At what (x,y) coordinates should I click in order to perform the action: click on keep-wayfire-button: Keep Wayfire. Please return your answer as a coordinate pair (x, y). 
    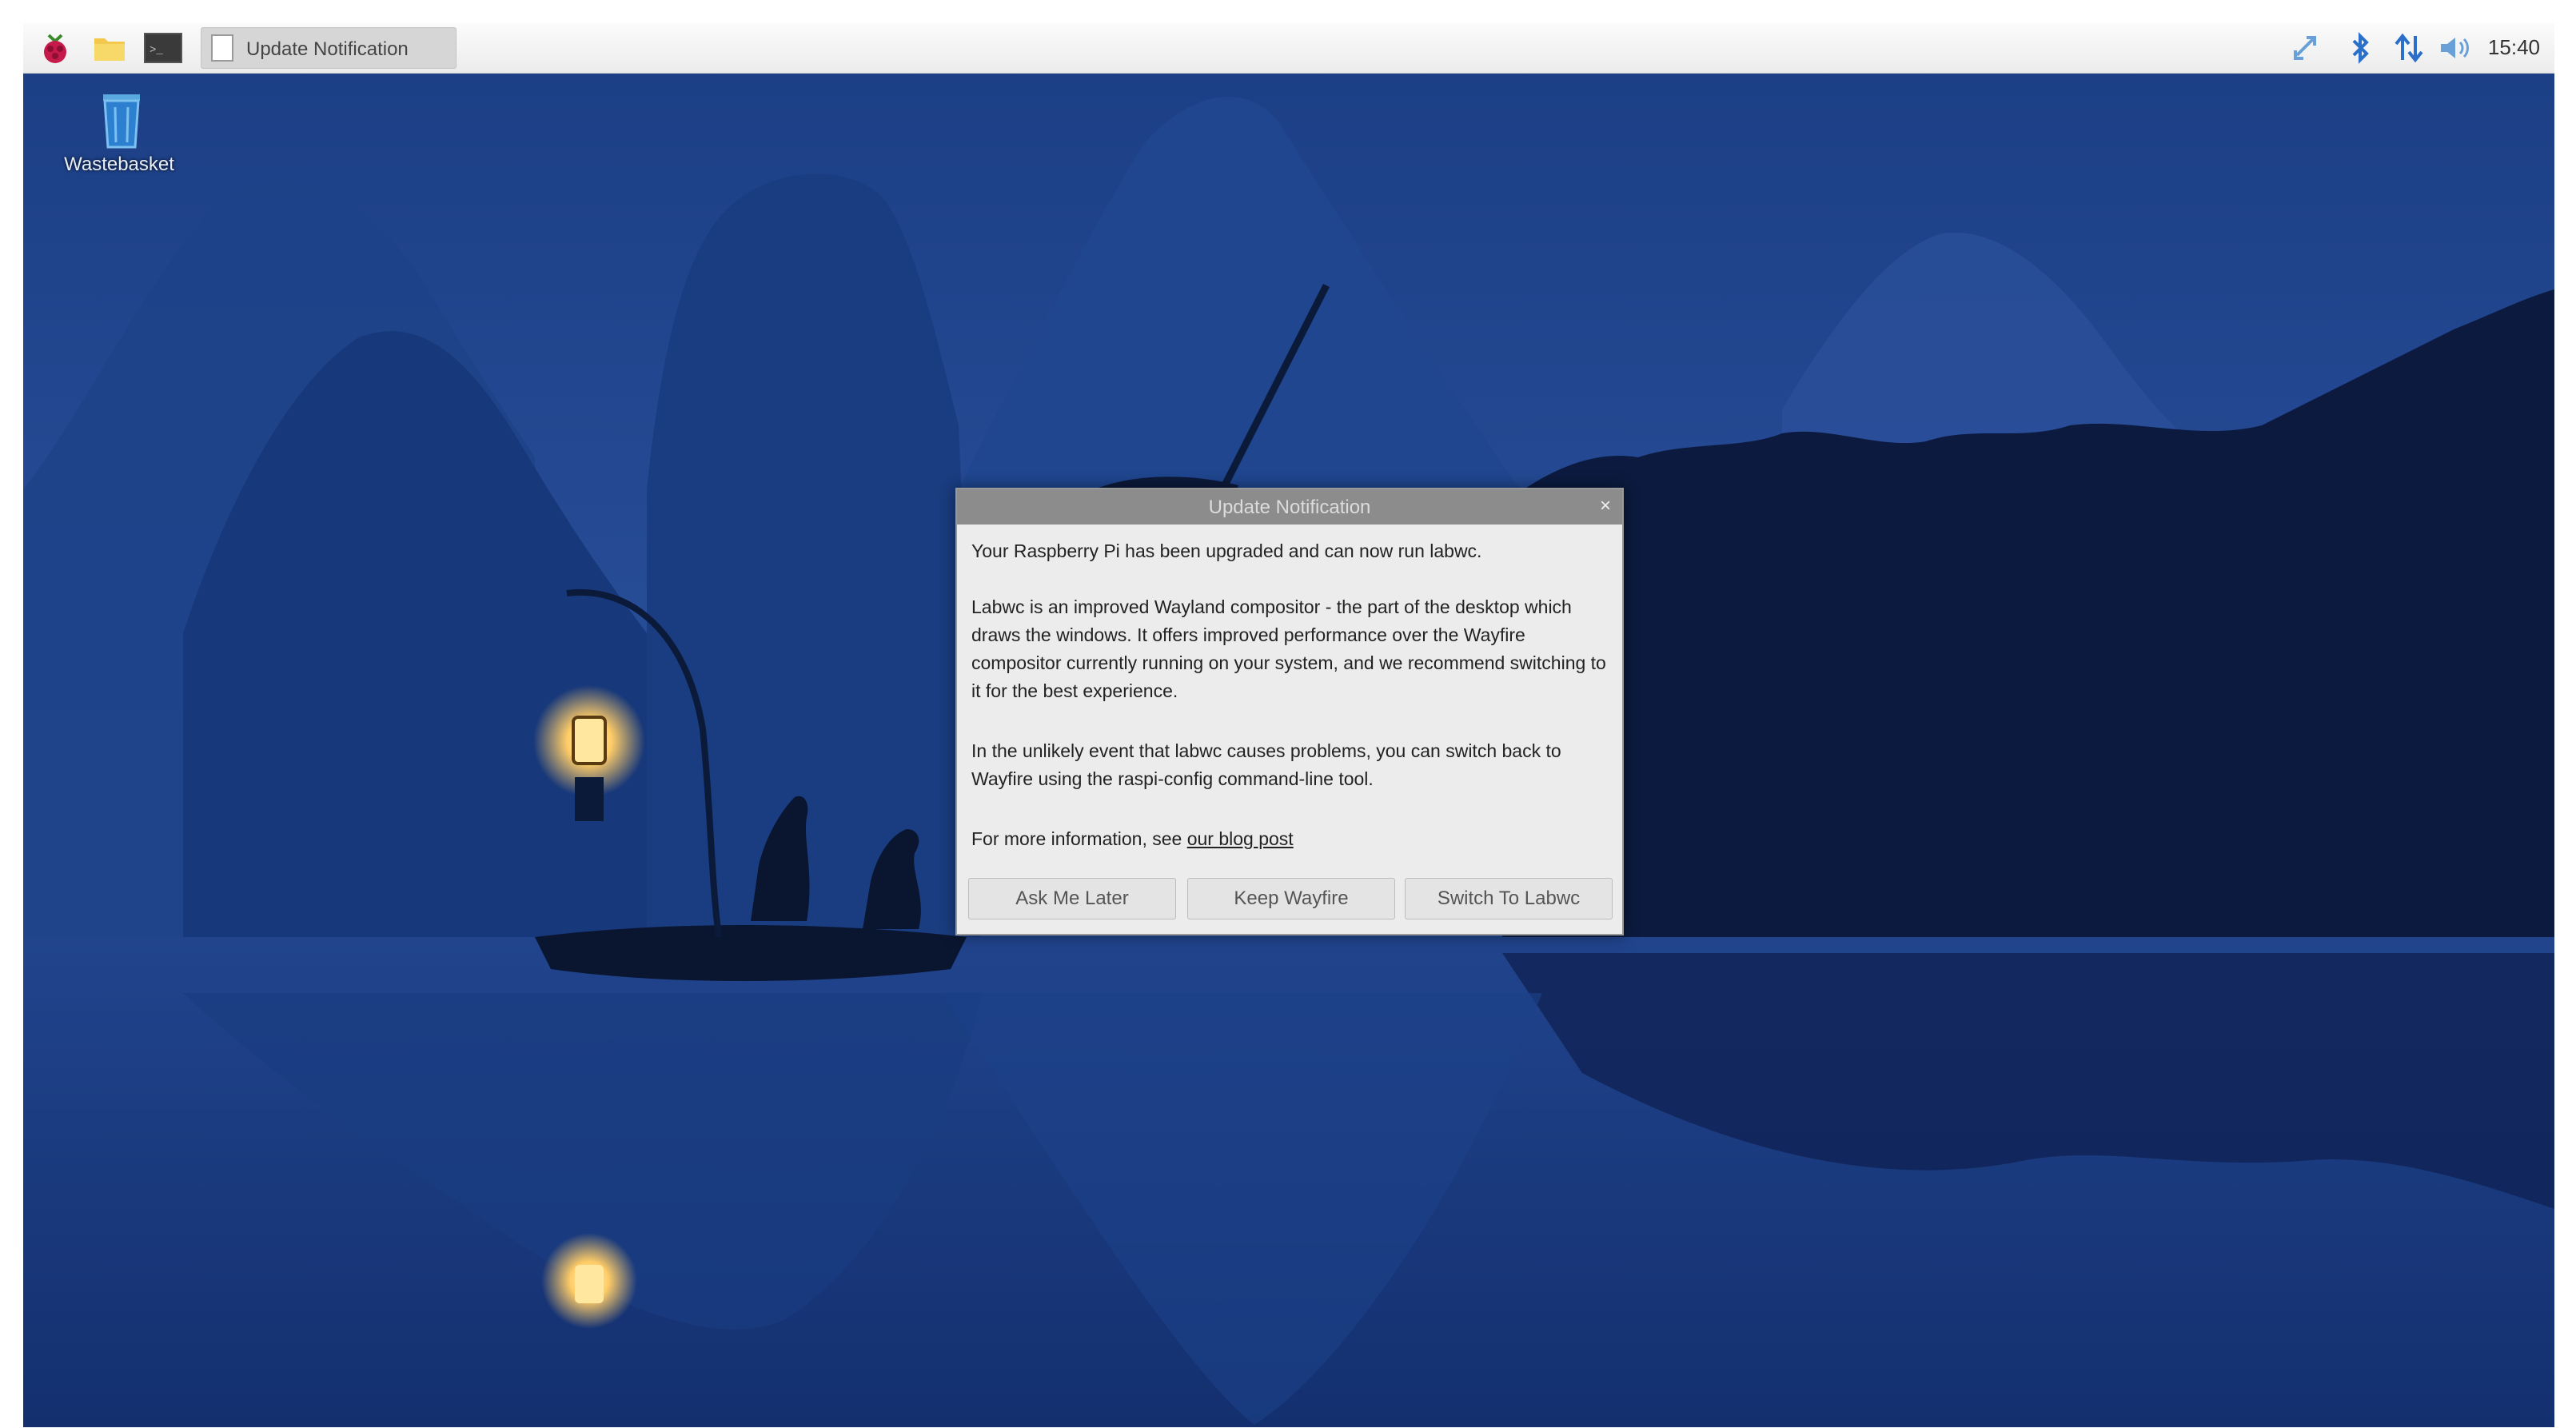
    Looking at the image, I should click on (1291, 898).